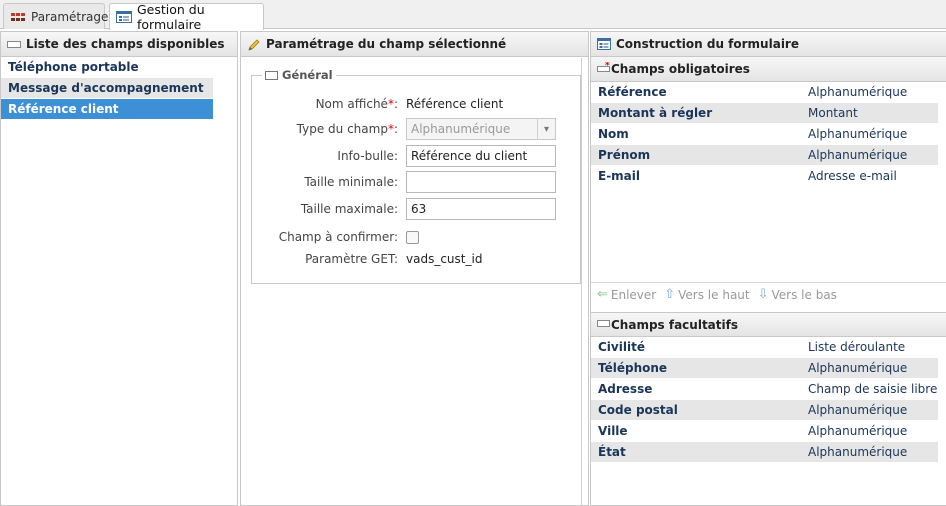  I want to click on get-param-value: vads_cust_id, so click(444, 259).